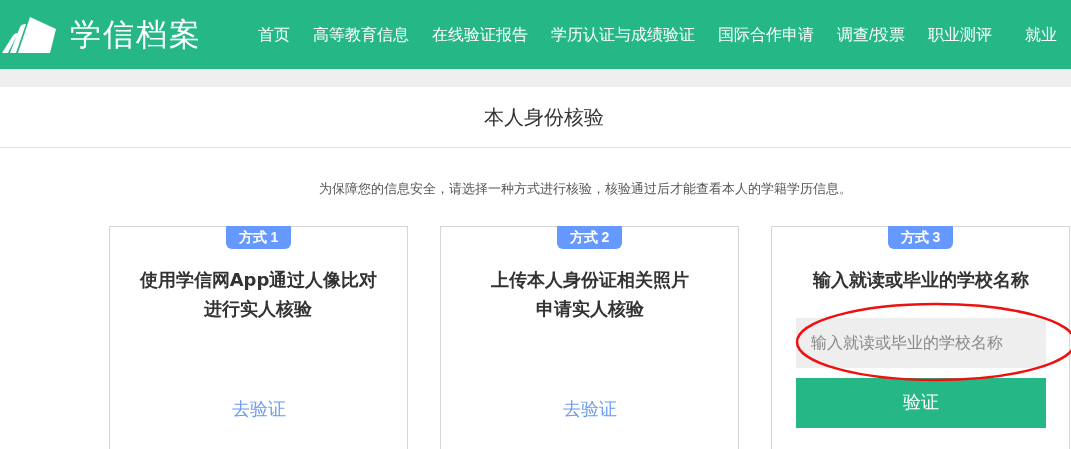 The height and width of the screenshot is (449, 1071). What do you see at coordinates (589, 294) in the screenshot?
I see `method-title: 上传本人身份证相关照片 申请实人核验` at bounding box center [589, 294].